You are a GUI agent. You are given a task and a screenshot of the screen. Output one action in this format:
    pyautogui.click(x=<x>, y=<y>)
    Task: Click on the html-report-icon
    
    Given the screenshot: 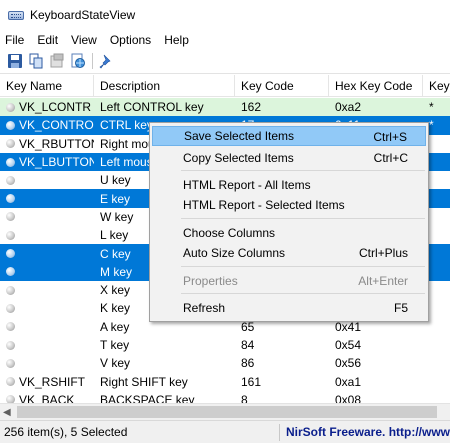 What is the action you would take?
    pyautogui.click(x=78, y=61)
    